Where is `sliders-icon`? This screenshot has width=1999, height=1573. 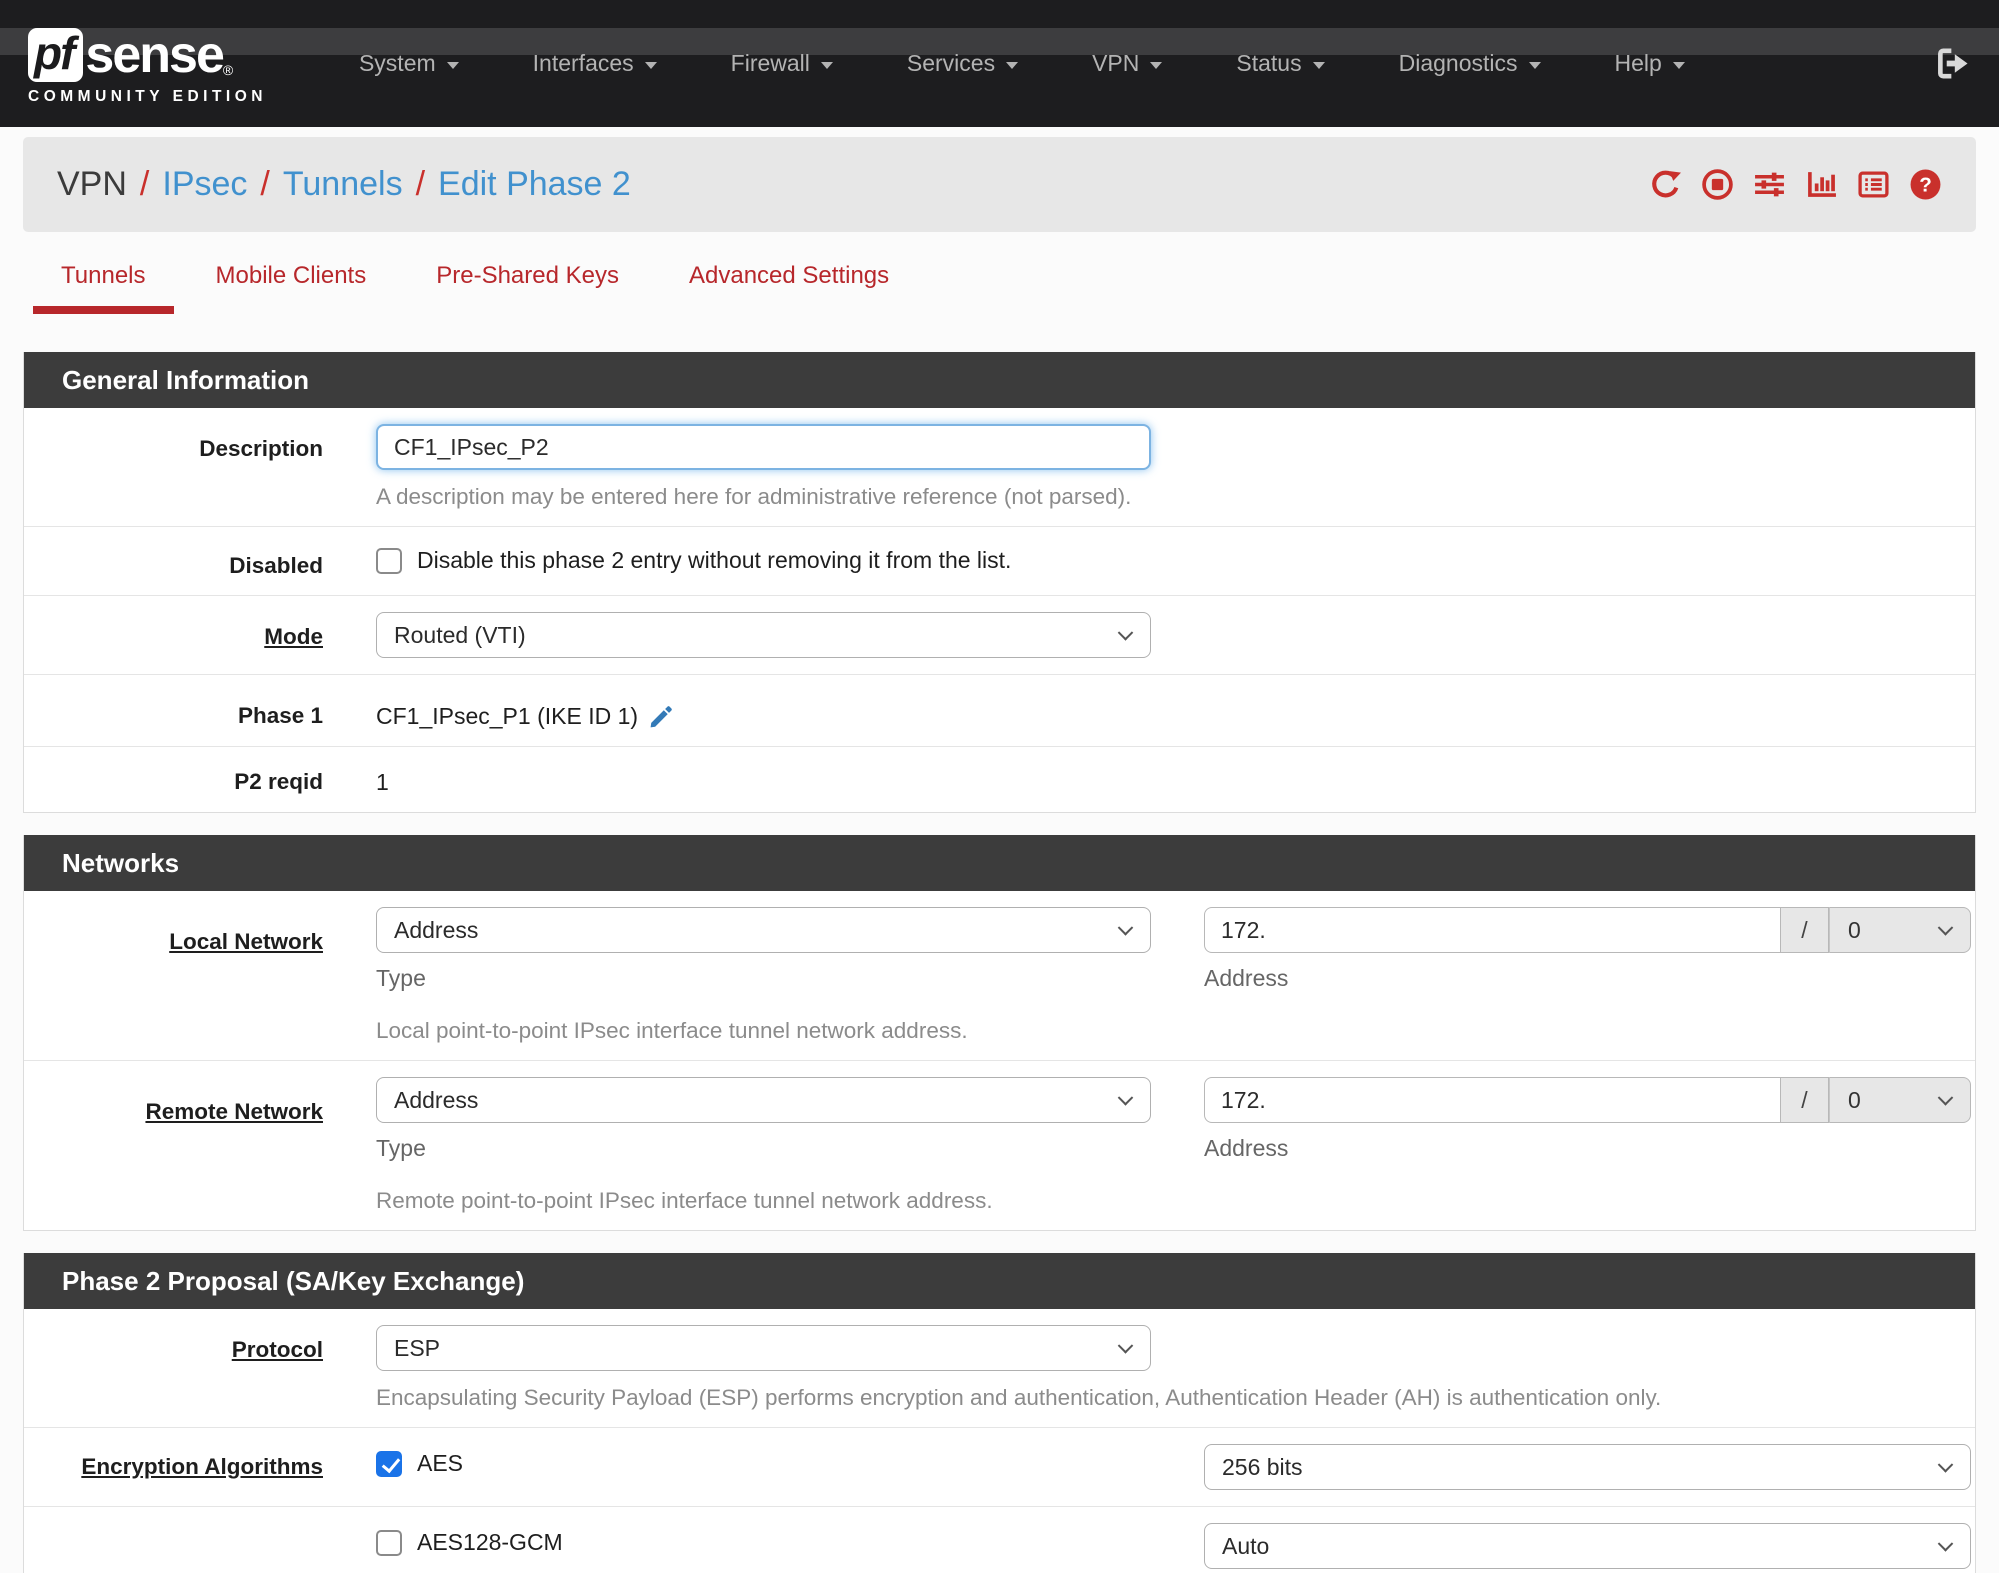 sliders-icon is located at coordinates (1769, 184).